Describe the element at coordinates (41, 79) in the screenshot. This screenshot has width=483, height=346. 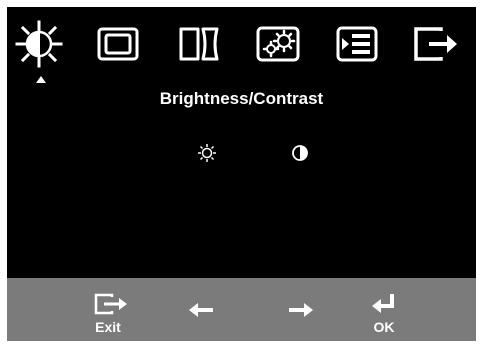
I see `selected-tab-indicator` at that location.